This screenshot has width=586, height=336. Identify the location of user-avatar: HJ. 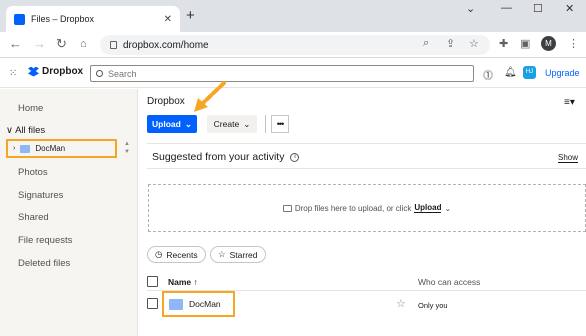
(529, 72).